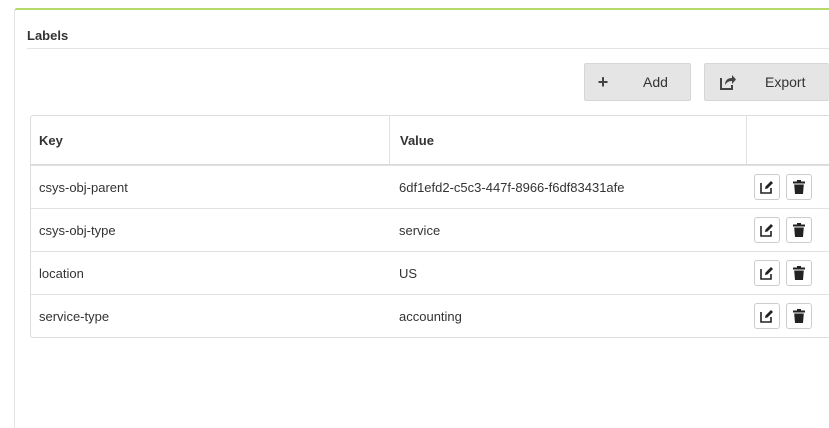  What do you see at coordinates (787, 140) in the screenshot?
I see `column-header-actions` at bounding box center [787, 140].